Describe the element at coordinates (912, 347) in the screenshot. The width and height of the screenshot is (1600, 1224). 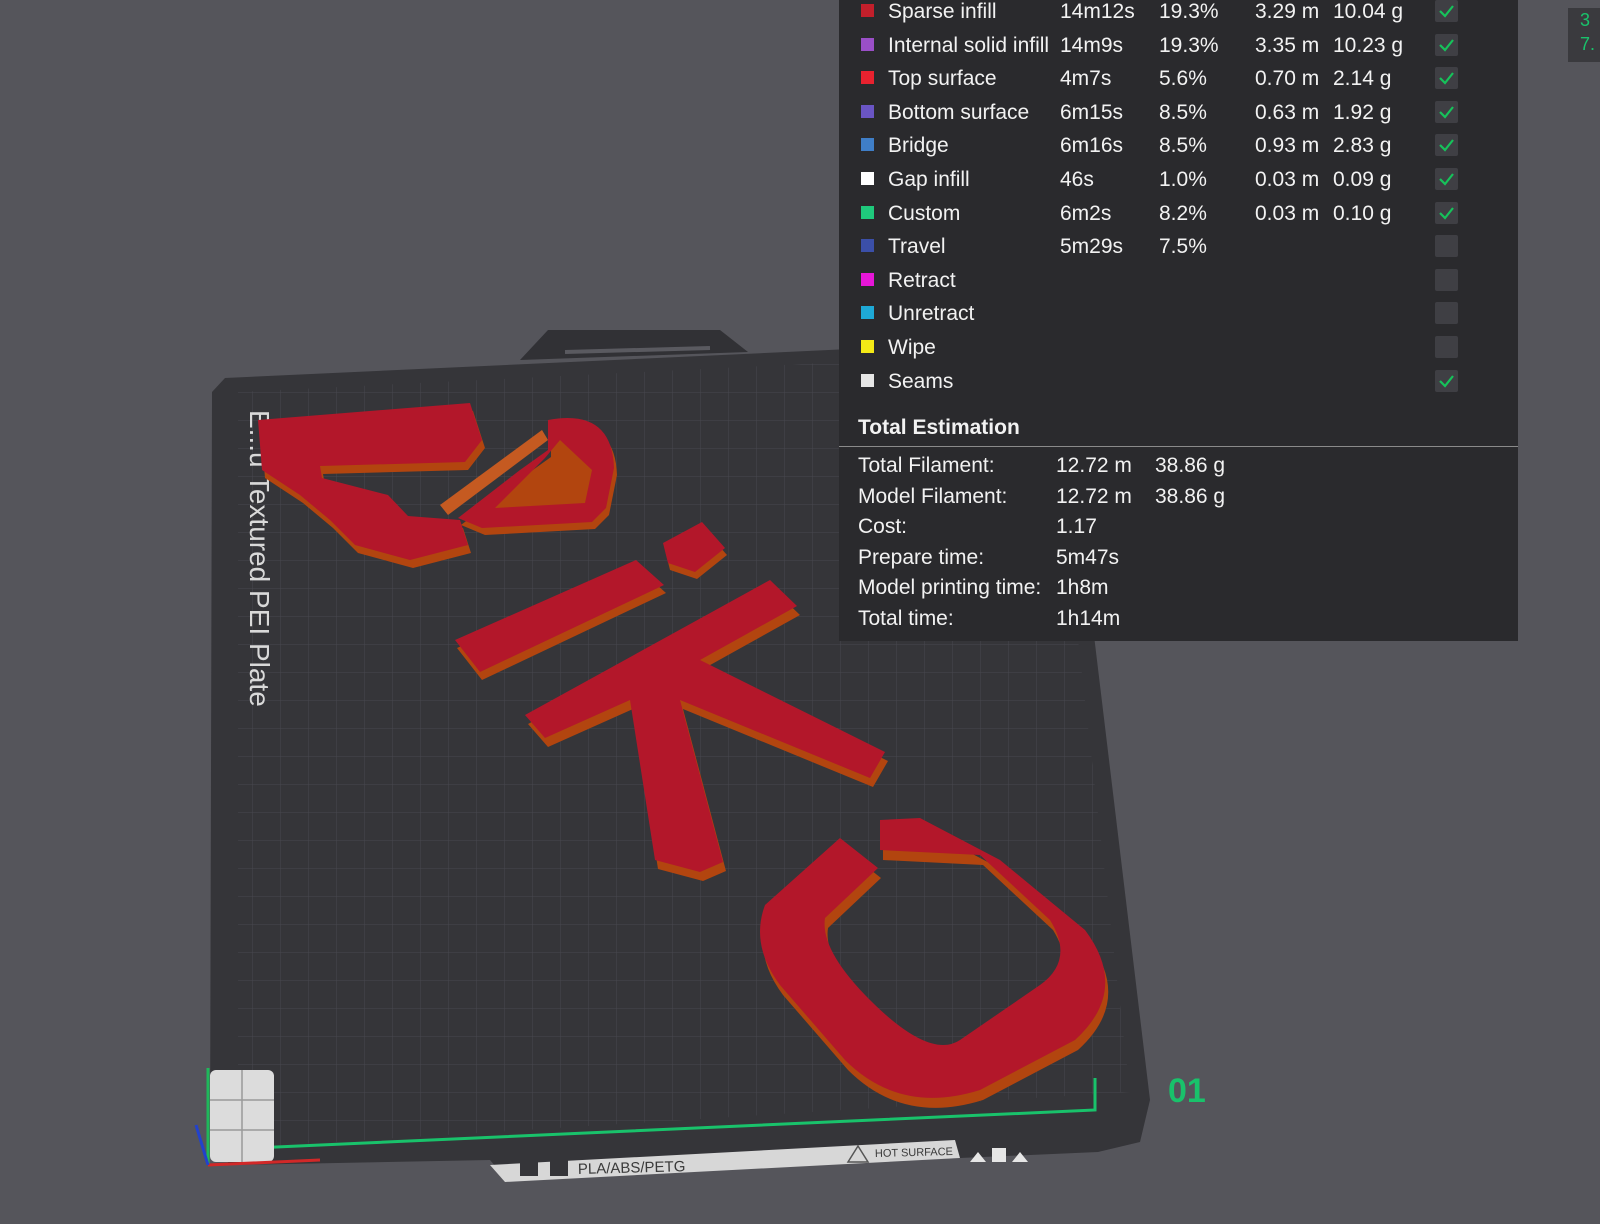
I see `legend-name: Wipe` at that location.